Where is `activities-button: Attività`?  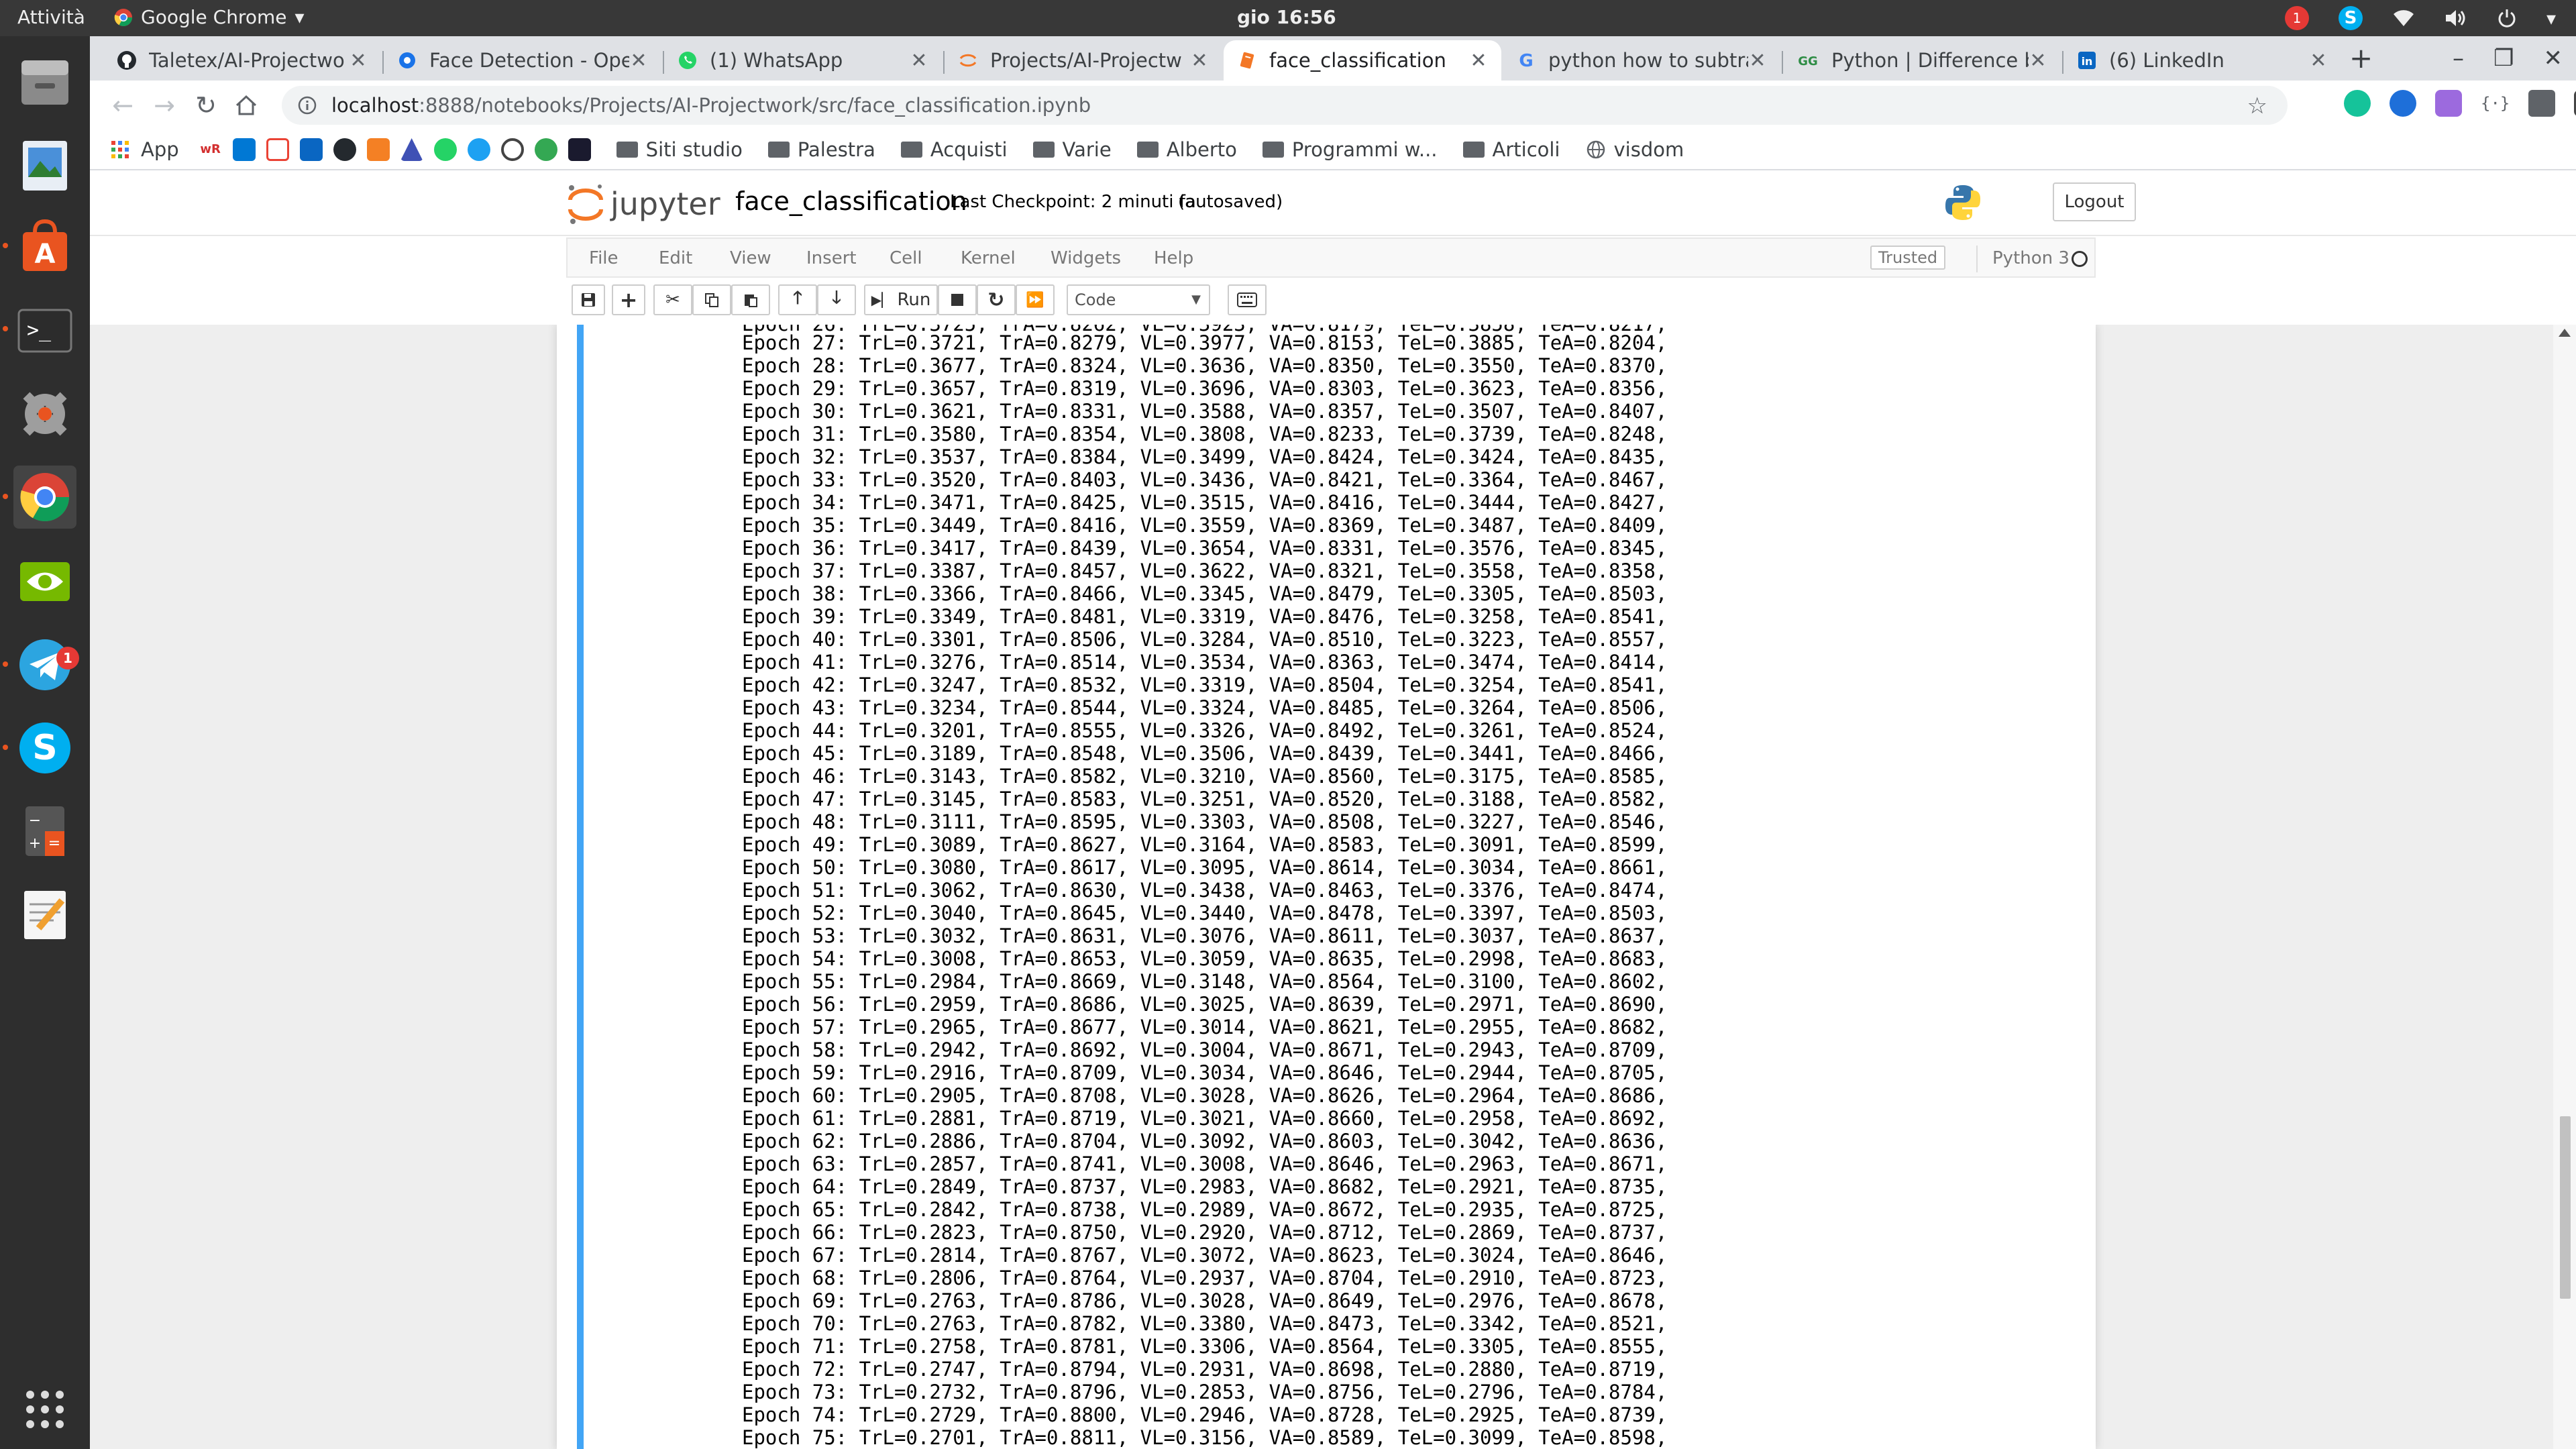
activities-button: Attività is located at coordinates (51, 17).